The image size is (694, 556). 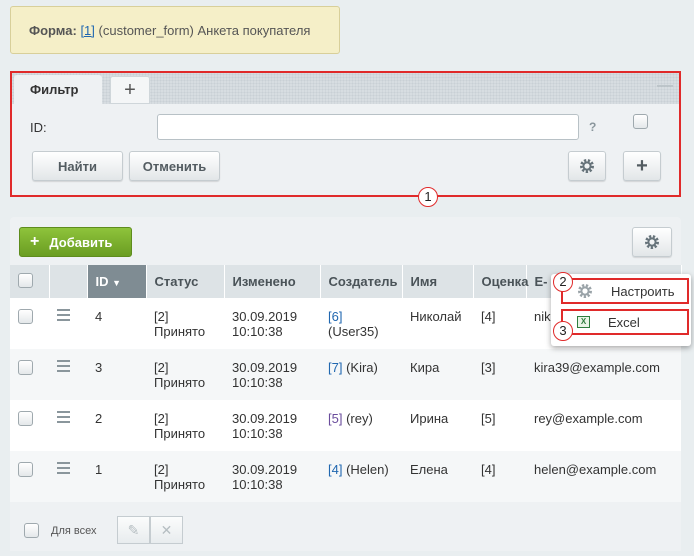 I want to click on cell-email: helen@example.com, so click(x=603, y=476).